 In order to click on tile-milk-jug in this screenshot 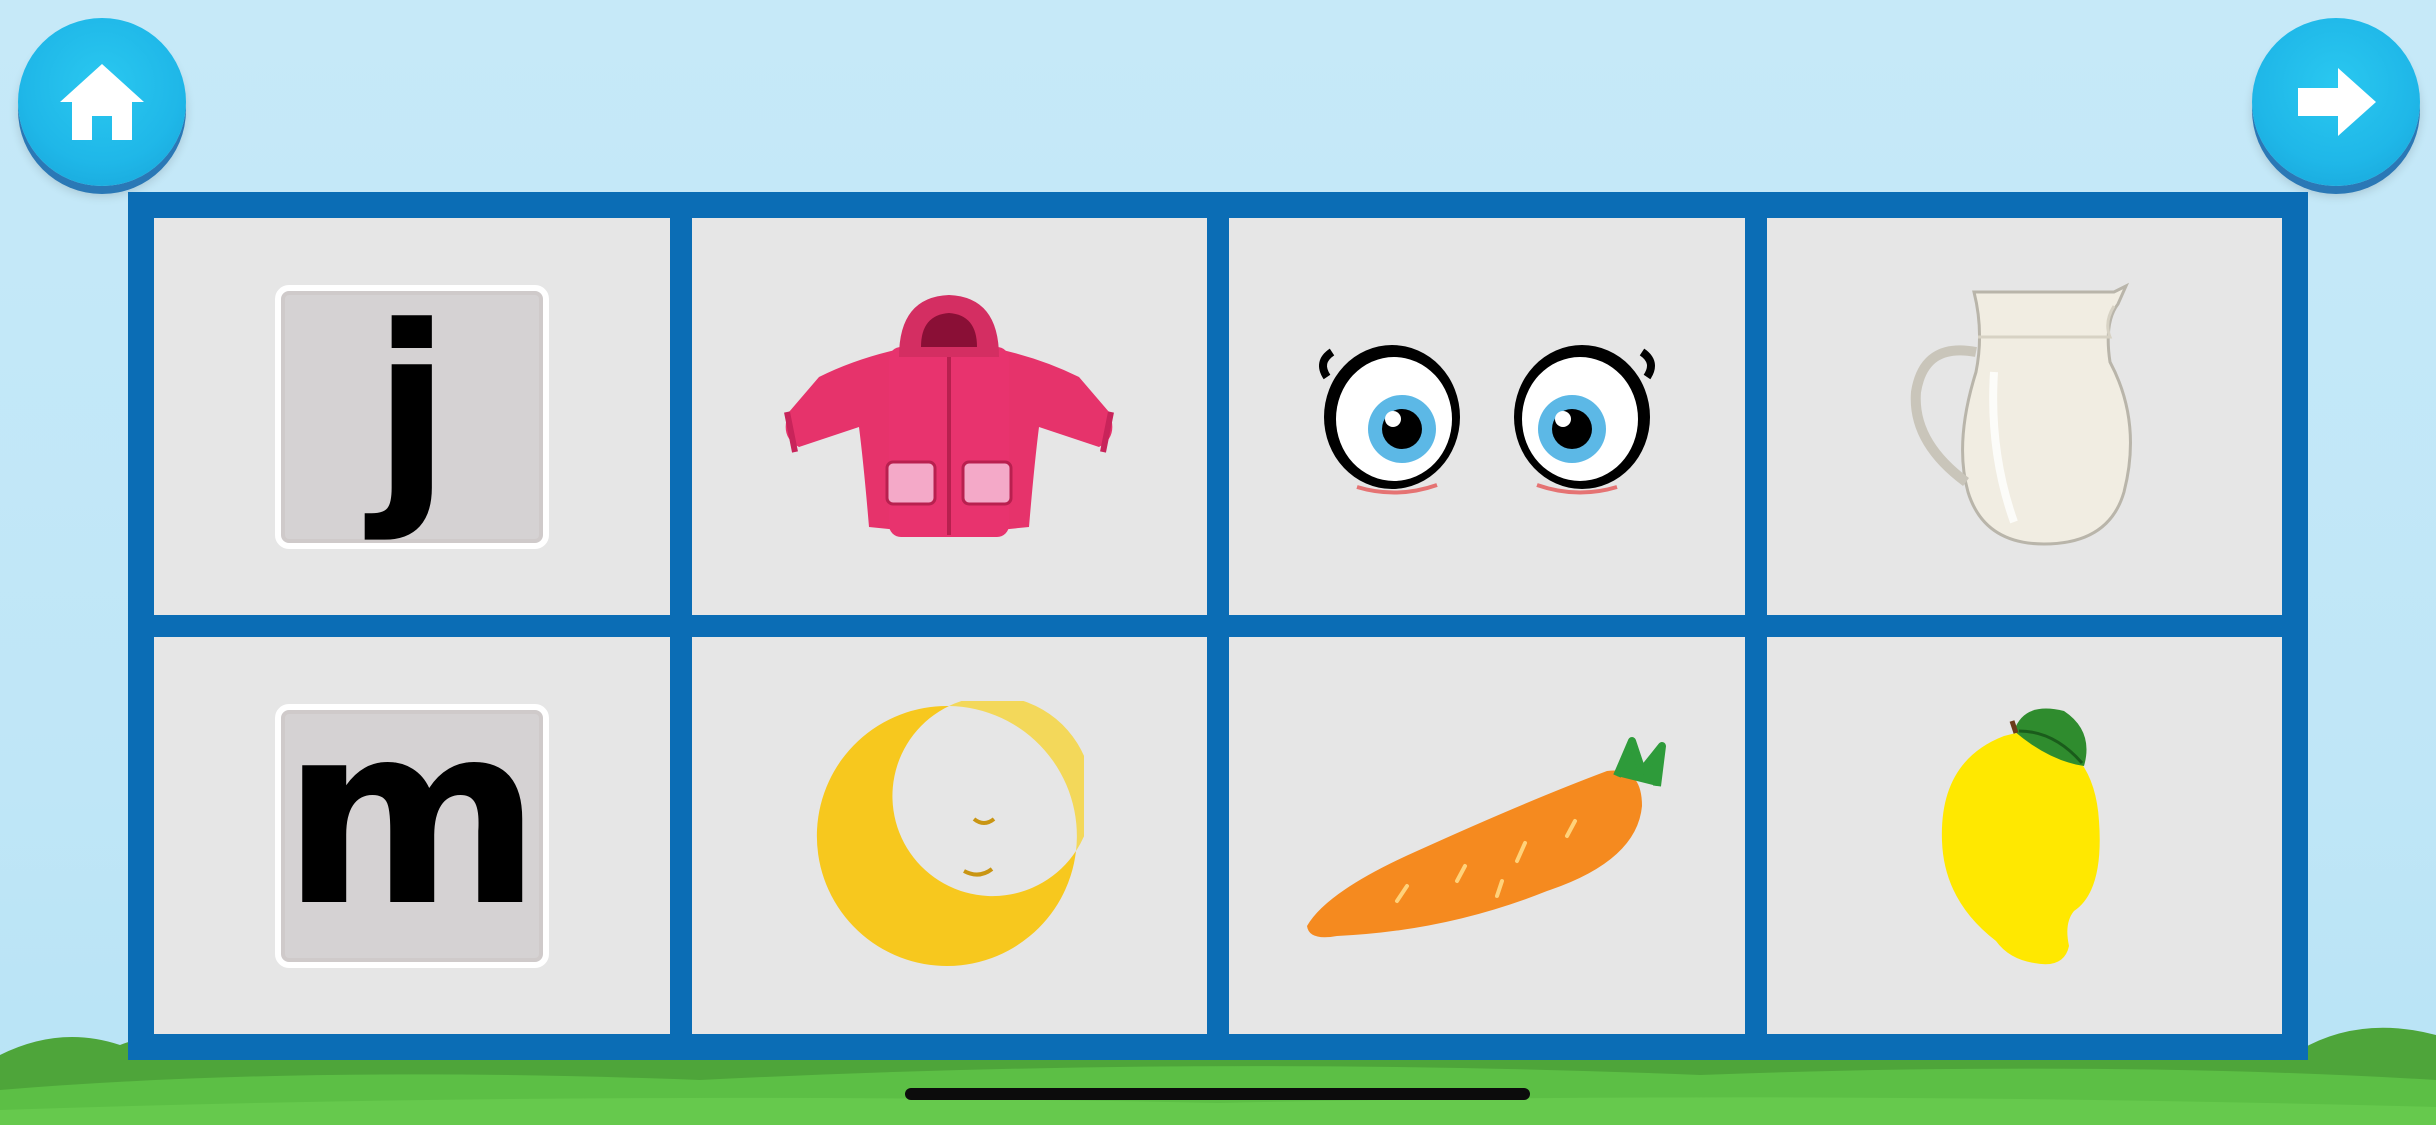, I will do `click(2024, 416)`.